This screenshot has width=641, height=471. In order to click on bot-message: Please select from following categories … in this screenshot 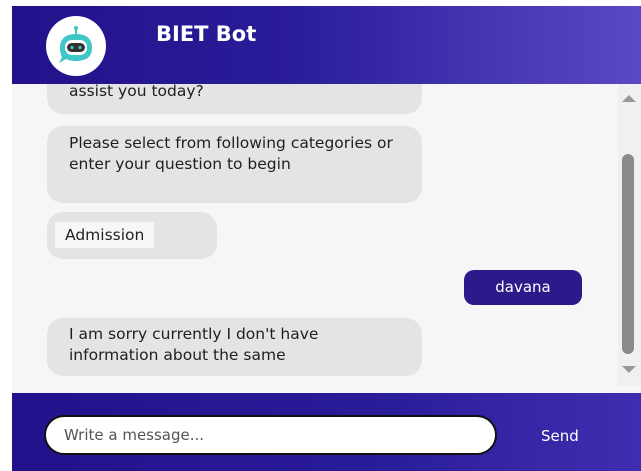, I will do `click(234, 164)`.